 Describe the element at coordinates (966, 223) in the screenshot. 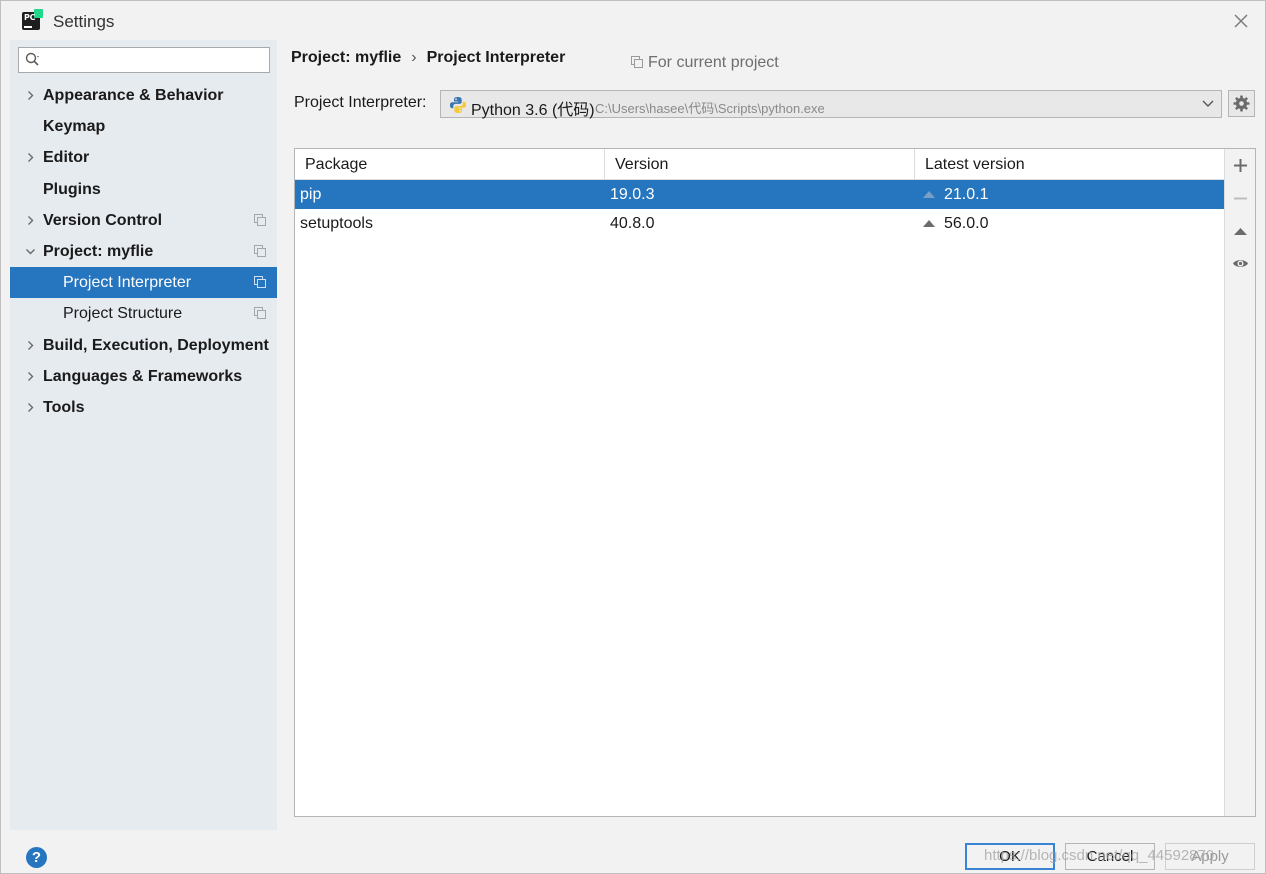

I see `latest-version-text: 56.0.0` at that location.